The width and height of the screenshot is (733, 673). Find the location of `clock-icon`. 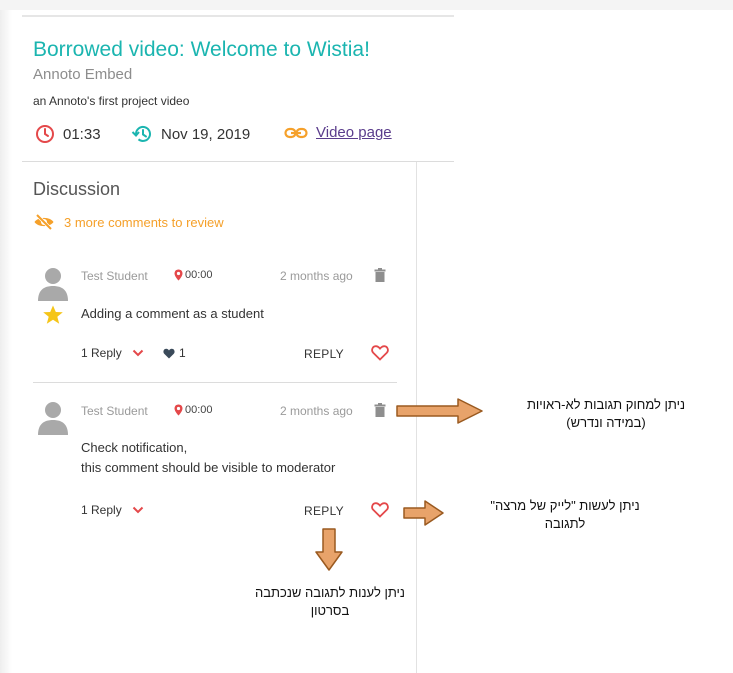

clock-icon is located at coordinates (45, 134).